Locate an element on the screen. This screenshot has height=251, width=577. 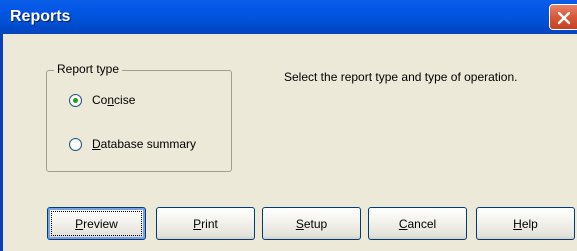
cancel-button: Cancel is located at coordinates (417, 223).